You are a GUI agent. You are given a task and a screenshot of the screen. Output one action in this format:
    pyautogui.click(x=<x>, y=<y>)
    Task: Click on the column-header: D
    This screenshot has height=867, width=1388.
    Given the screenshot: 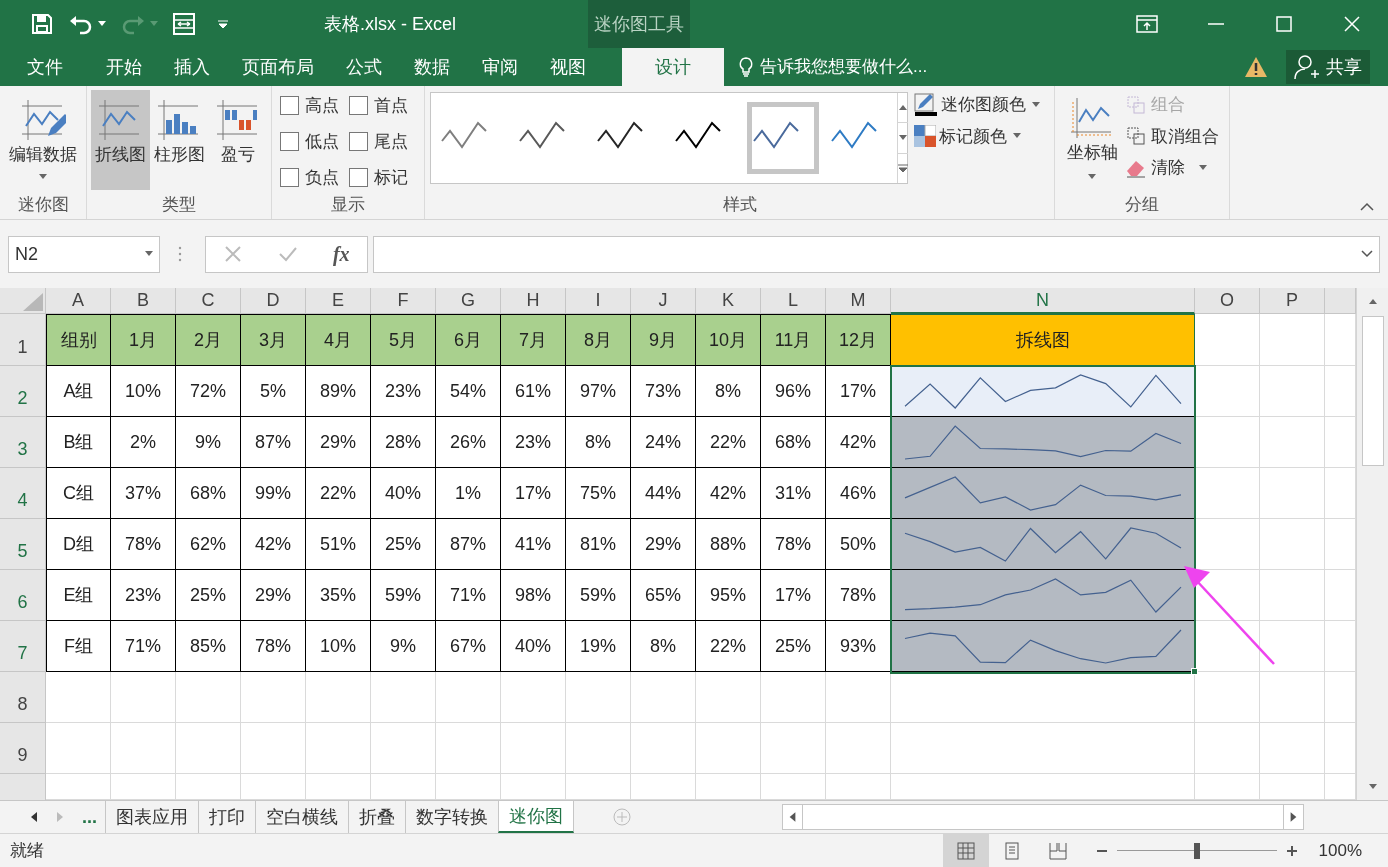 What is the action you would take?
    pyautogui.click(x=273, y=301)
    